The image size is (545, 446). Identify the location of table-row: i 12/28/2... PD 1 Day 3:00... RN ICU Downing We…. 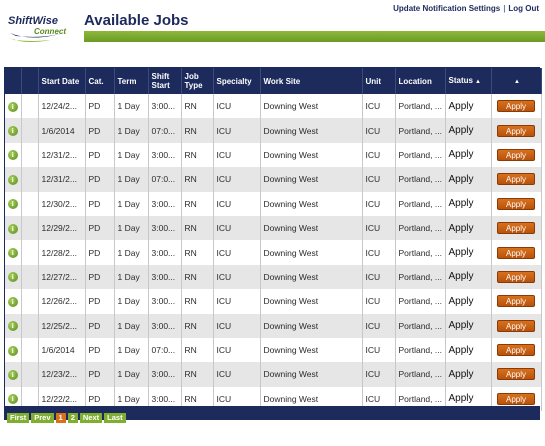
(273, 252).